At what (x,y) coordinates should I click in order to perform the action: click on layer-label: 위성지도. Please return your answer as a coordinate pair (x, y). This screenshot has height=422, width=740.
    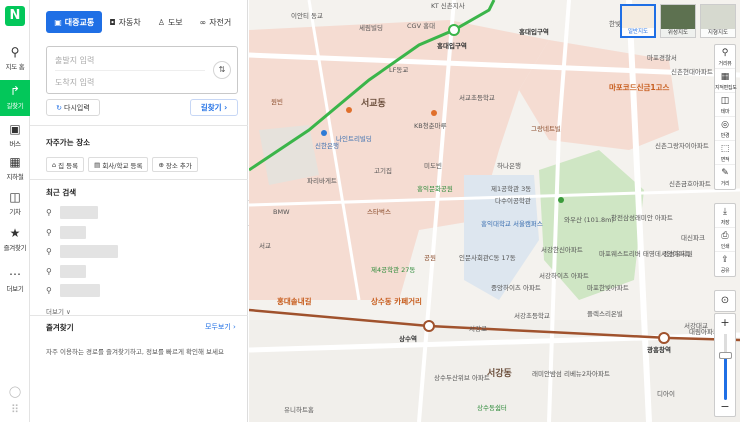
    Looking at the image, I should click on (678, 33).